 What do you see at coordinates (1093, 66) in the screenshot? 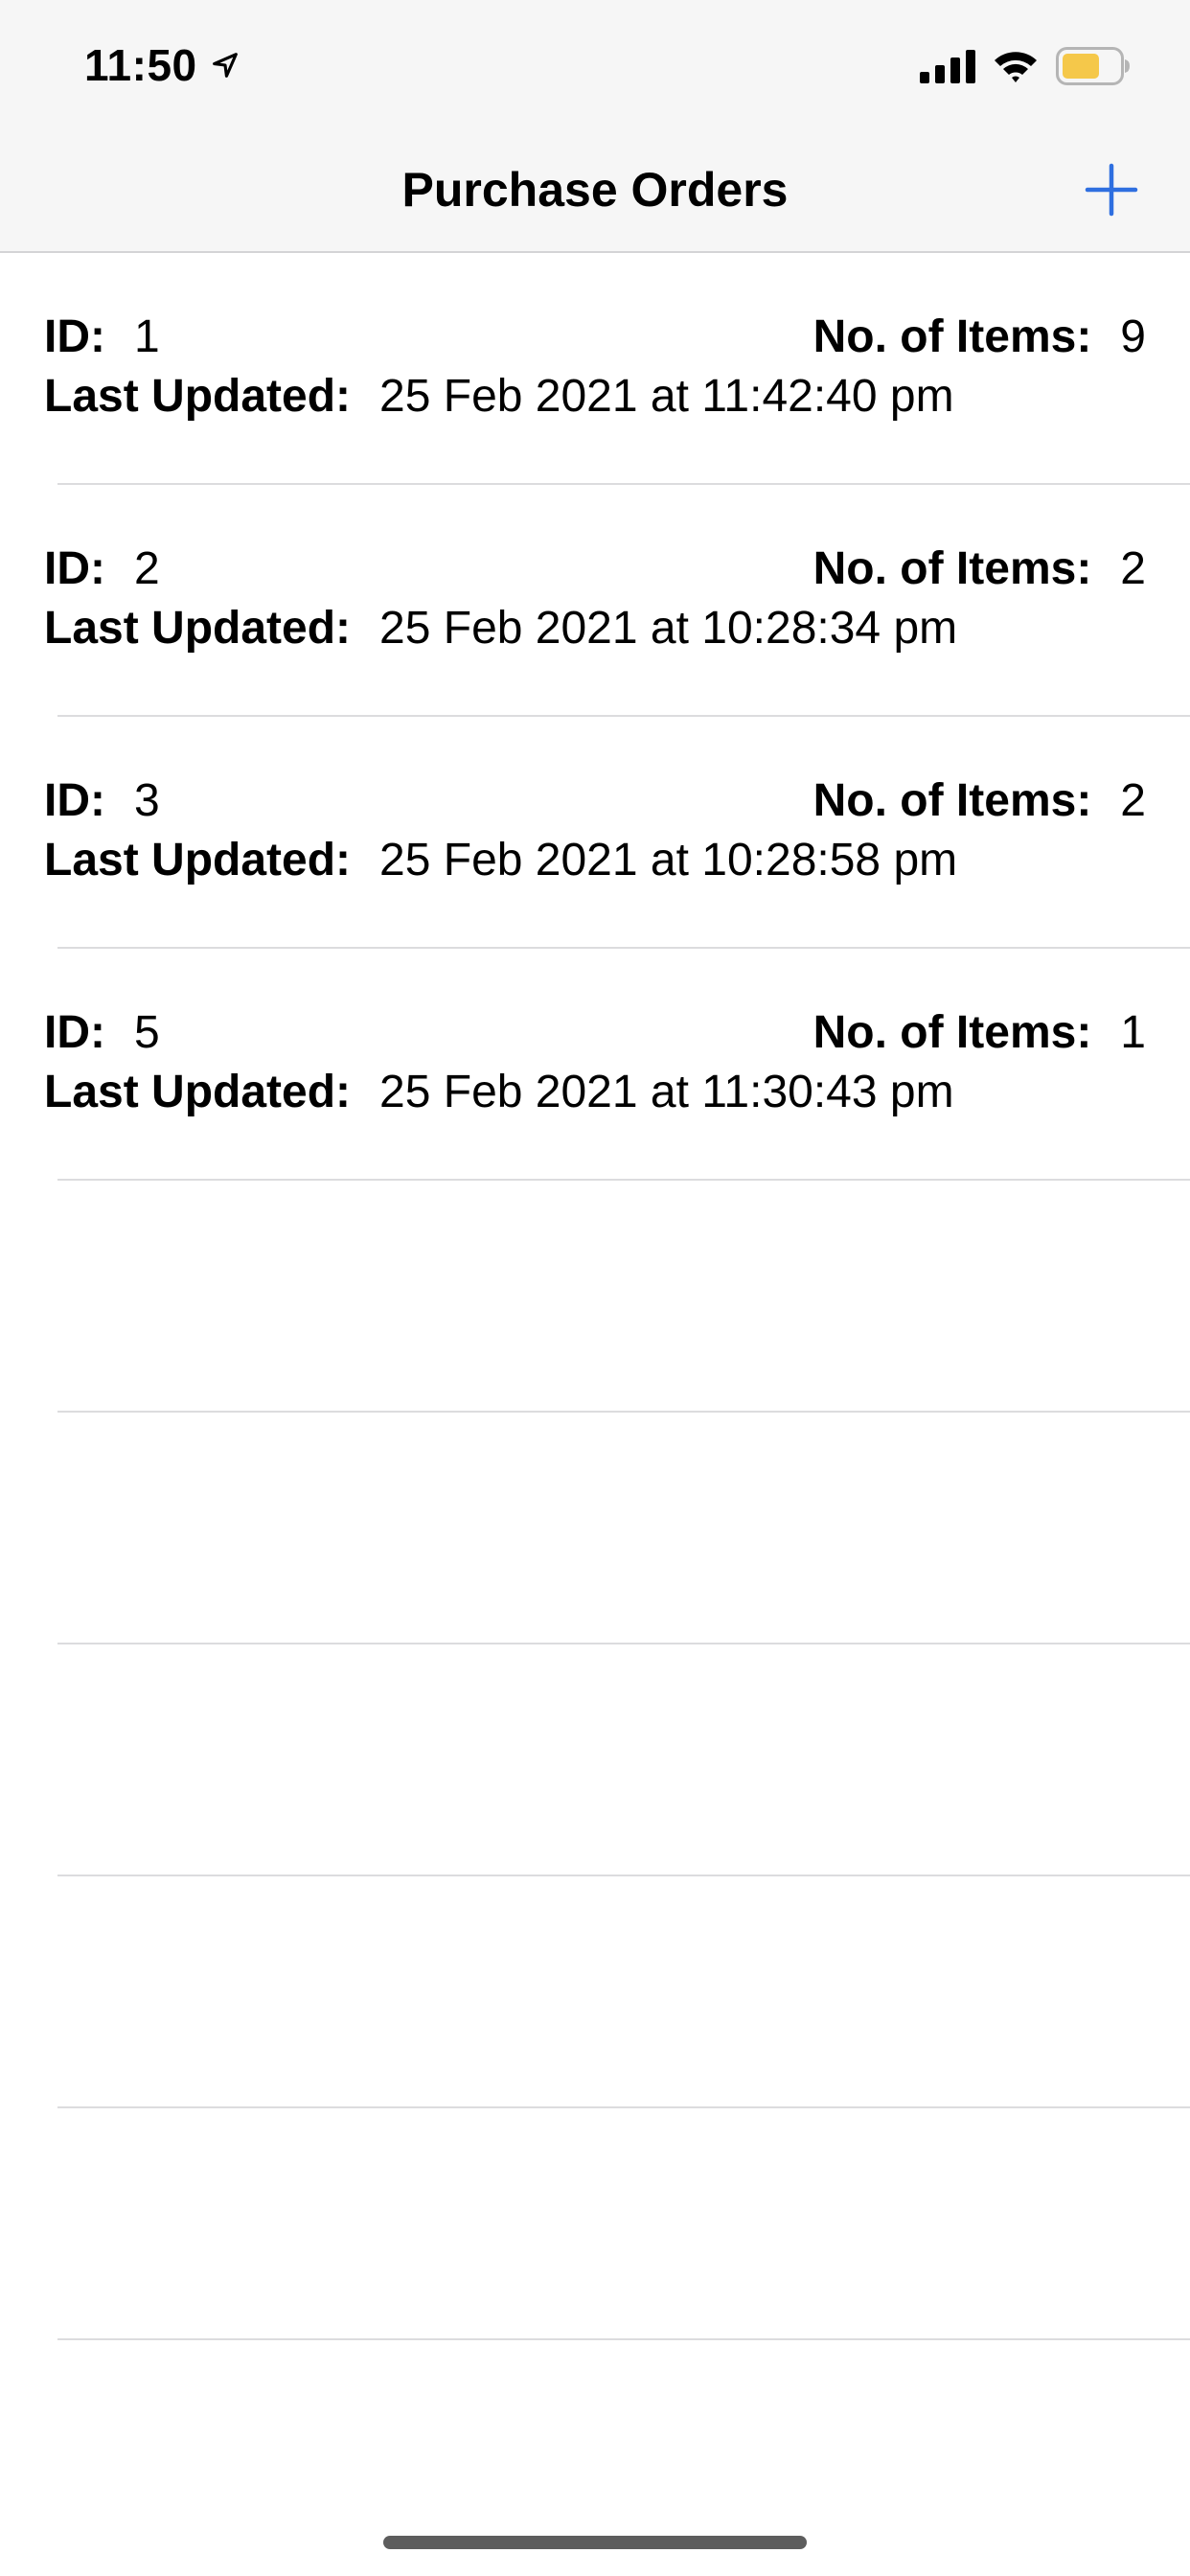
I see `battery-icon` at bounding box center [1093, 66].